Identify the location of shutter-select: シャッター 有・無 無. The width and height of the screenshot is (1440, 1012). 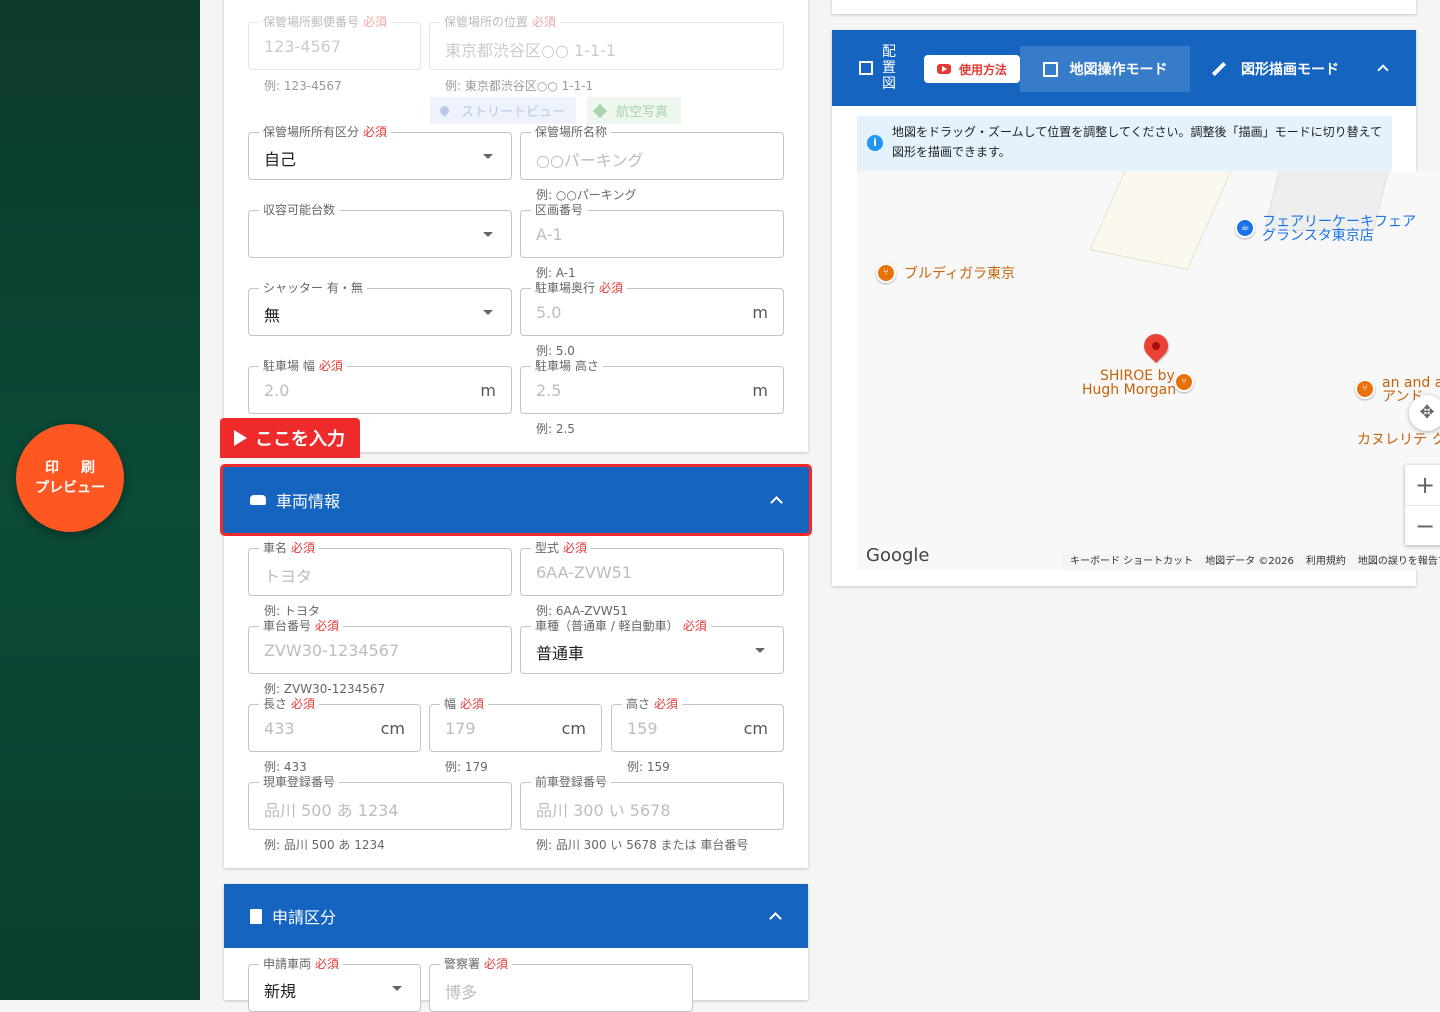
(380, 308).